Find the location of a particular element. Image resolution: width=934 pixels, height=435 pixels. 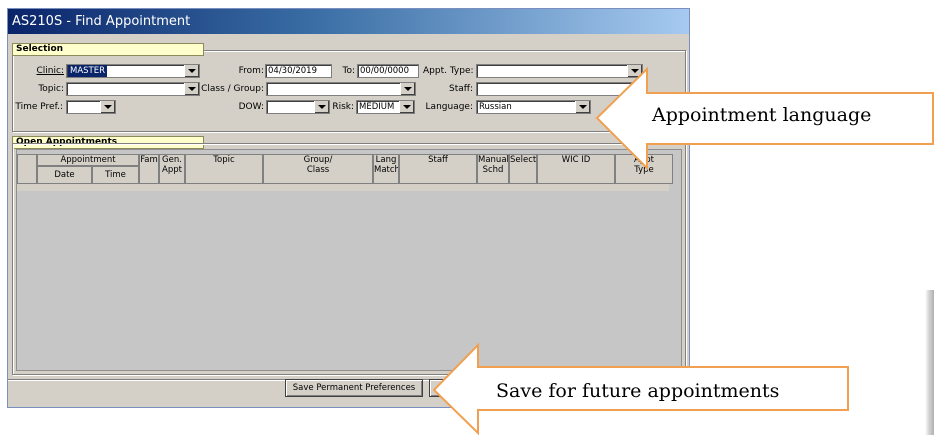

save-permanent-preferences-button: Save Permanent Preferences is located at coordinates (354, 388).